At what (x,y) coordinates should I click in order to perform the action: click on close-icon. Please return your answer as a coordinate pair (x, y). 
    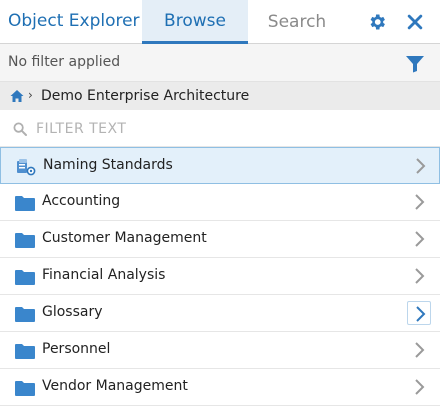
    Looking at the image, I should click on (415, 22).